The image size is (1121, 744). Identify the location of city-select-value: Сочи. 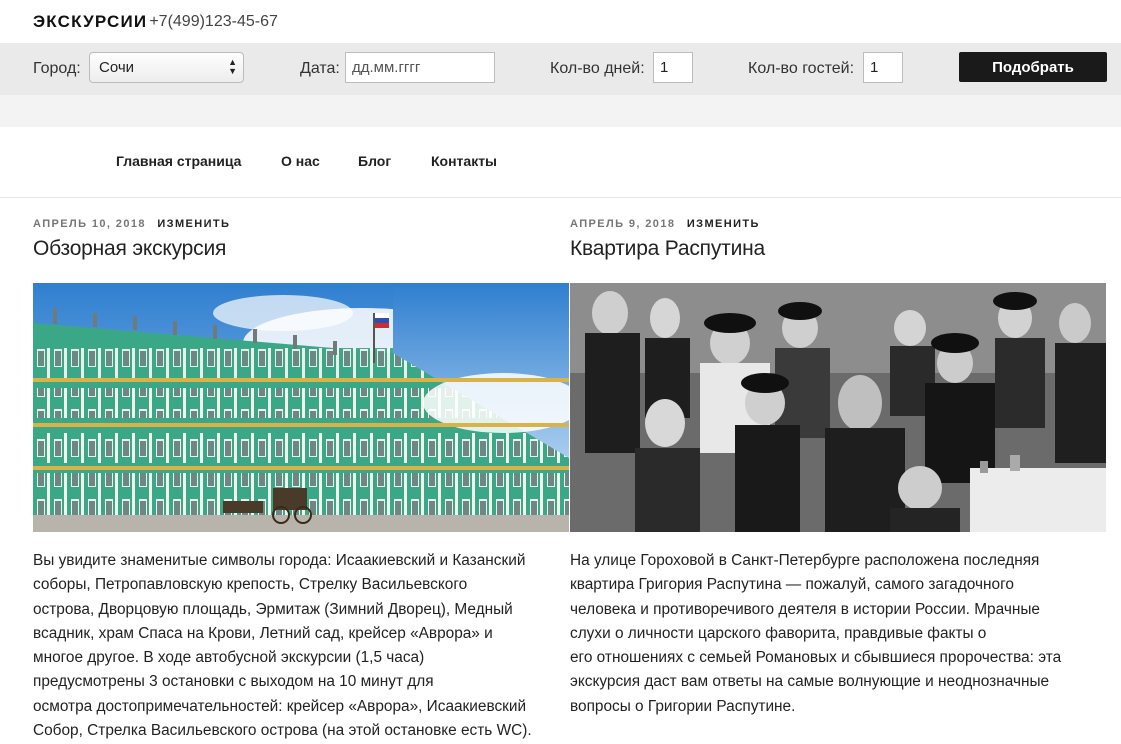
(117, 67).